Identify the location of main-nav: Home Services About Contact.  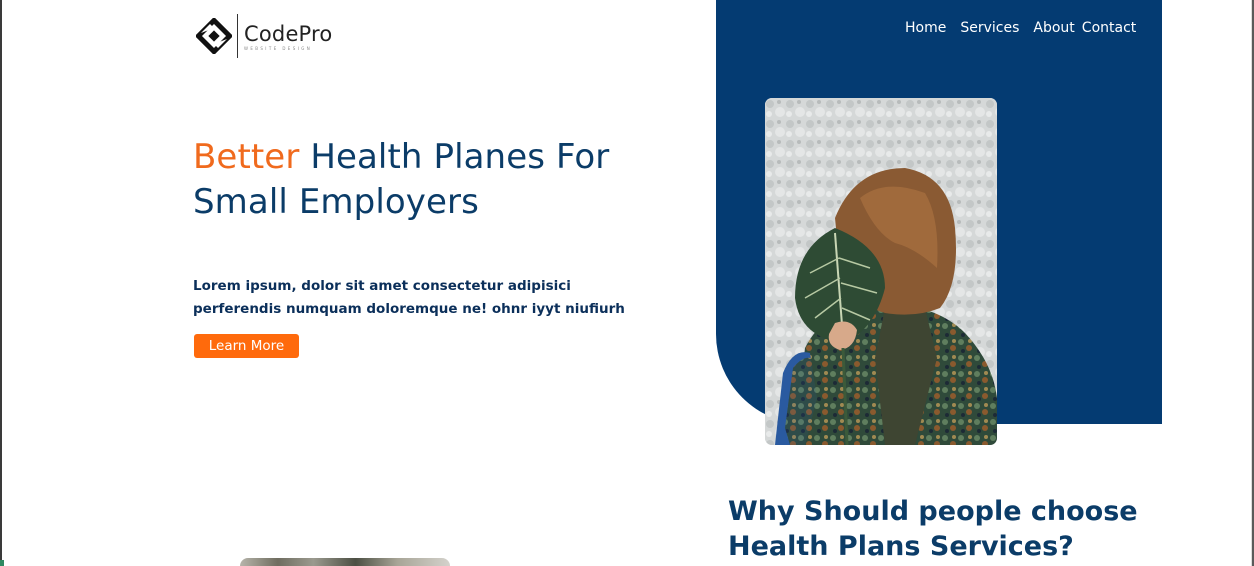
(1020, 28).